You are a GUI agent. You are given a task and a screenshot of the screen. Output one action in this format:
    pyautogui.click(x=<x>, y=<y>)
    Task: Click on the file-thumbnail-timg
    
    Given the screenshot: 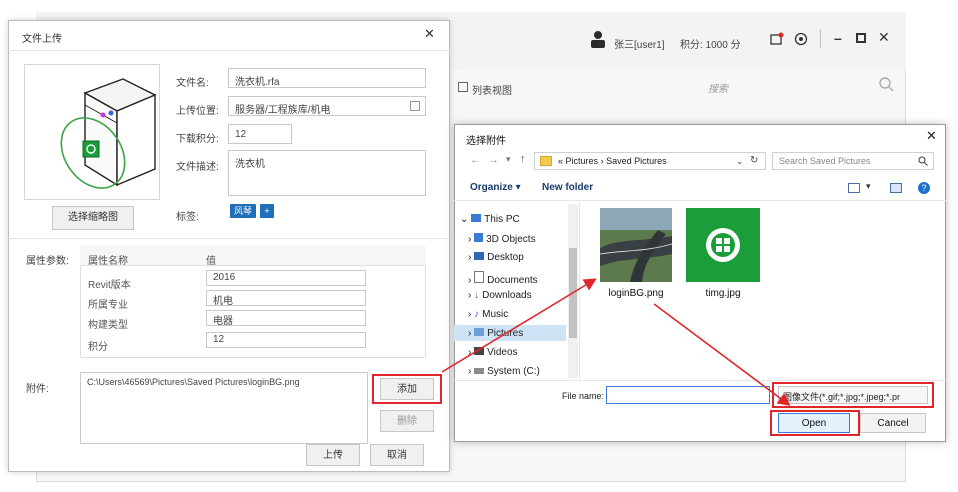 What is the action you would take?
    pyautogui.click(x=723, y=245)
    